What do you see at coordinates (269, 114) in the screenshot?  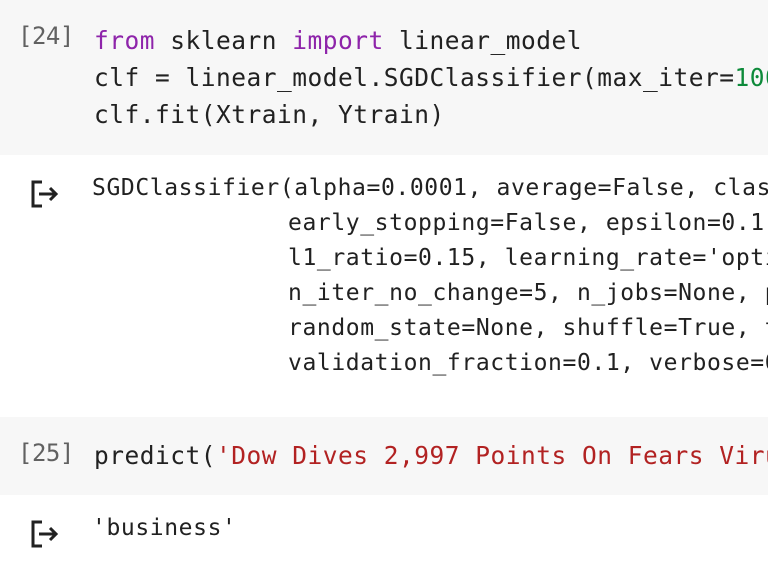 I see `code-line-3: clf.fit(Xtrain, Ytrain)` at bounding box center [269, 114].